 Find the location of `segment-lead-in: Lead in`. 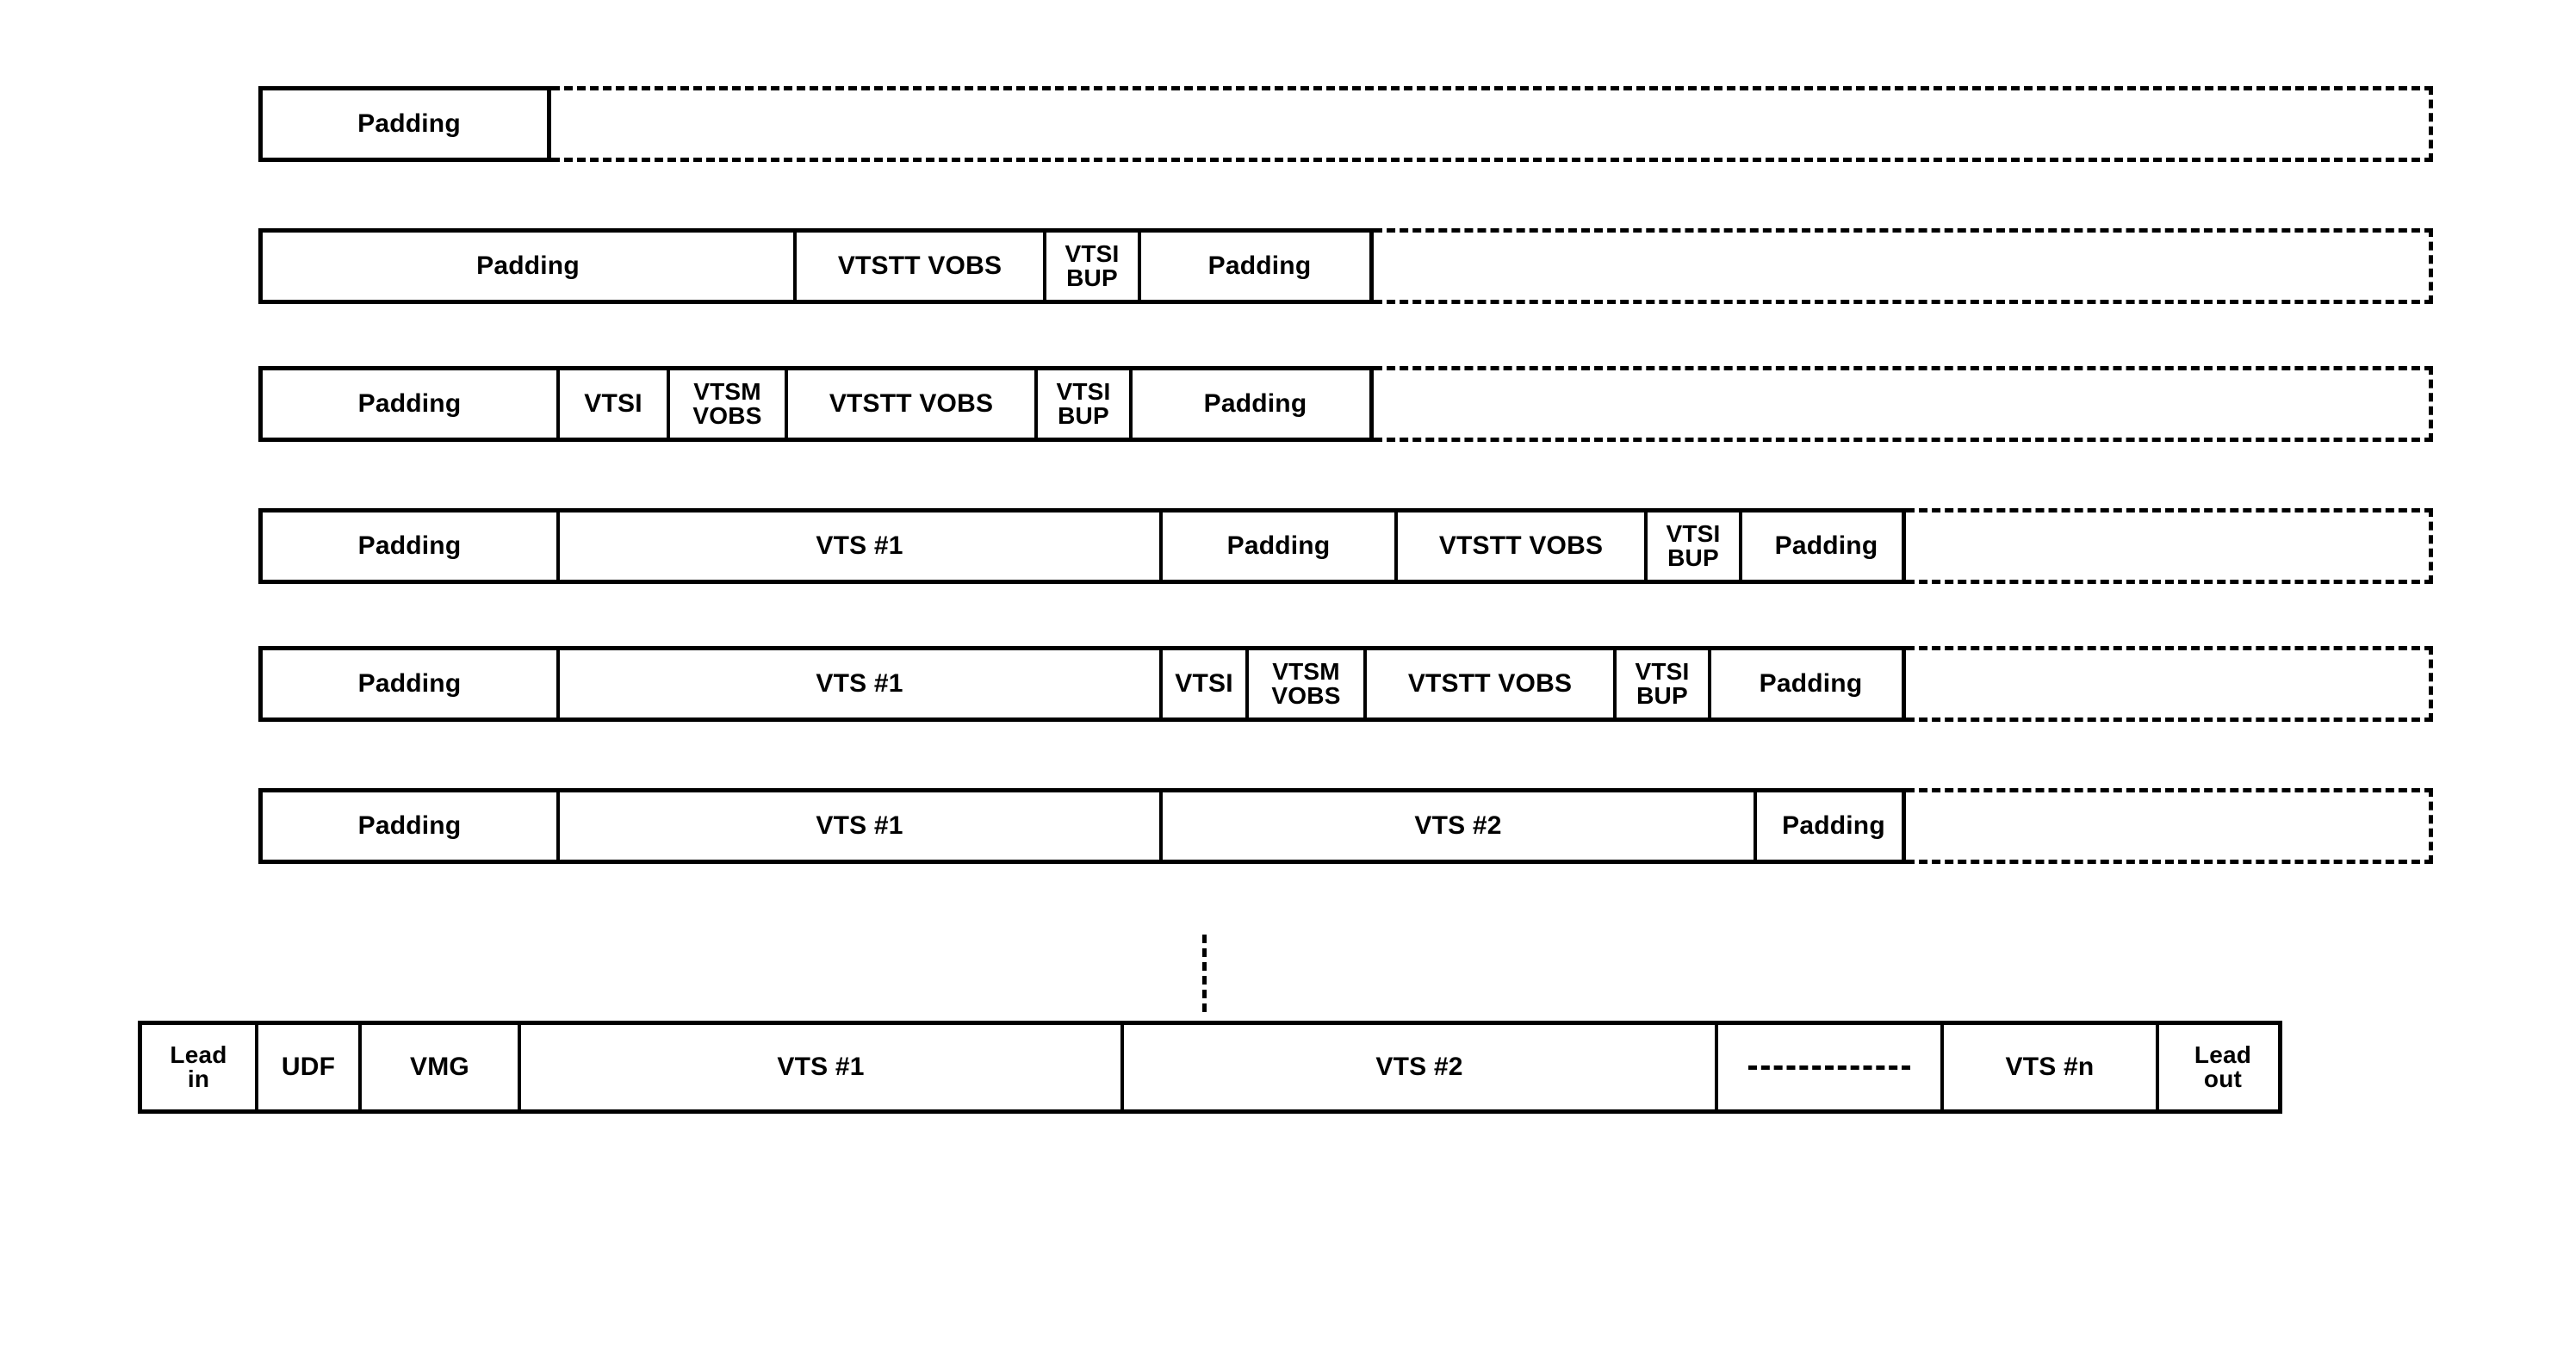

segment-lead-in: Lead in is located at coordinates (200, 1067).